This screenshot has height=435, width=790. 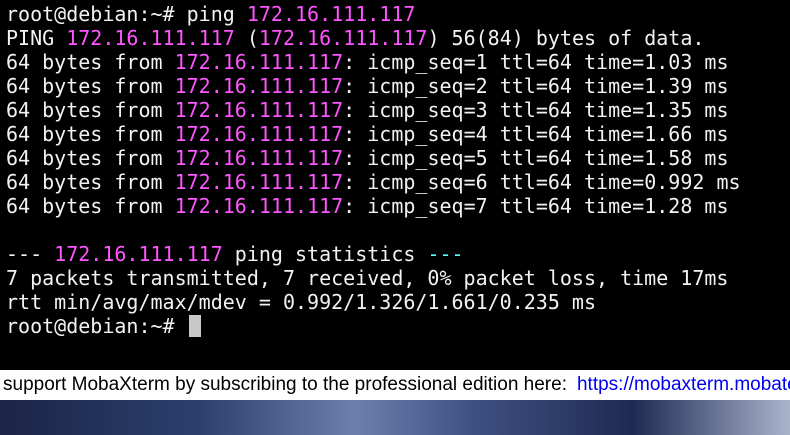 What do you see at coordinates (325, 254) in the screenshot?
I see `stats-label: ping statistics` at bounding box center [325, 254].